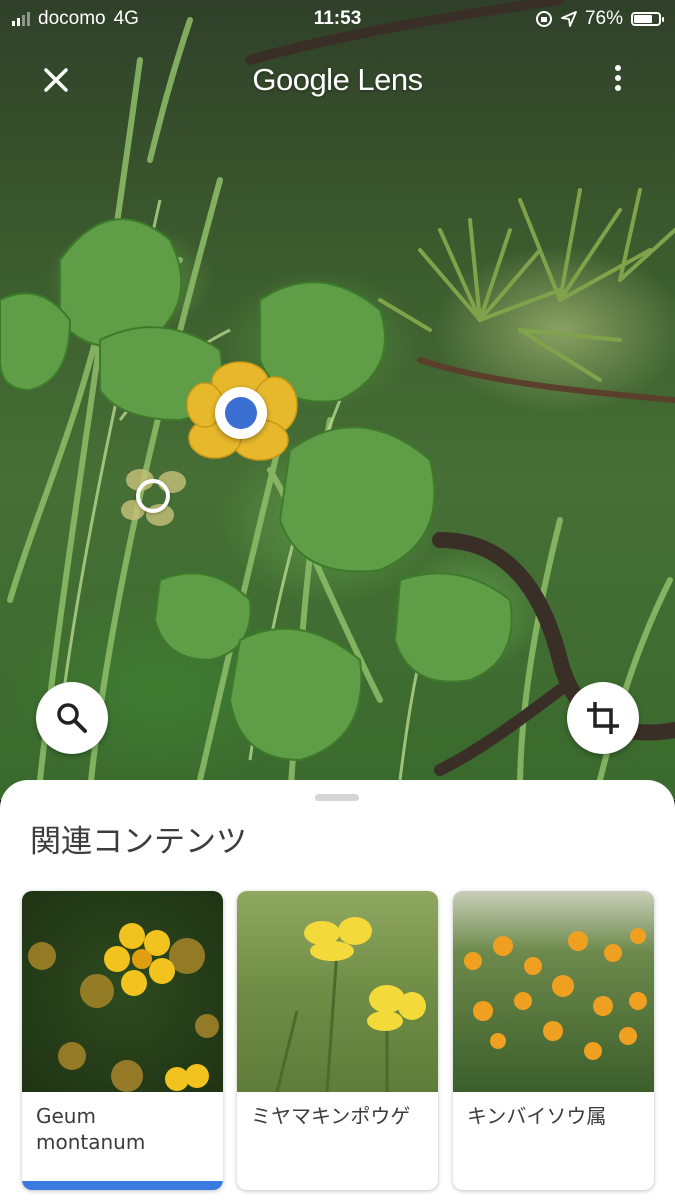 This screenshot has width=675, height=1200. I want to click on object-marker-secondary, so click(153, 496).